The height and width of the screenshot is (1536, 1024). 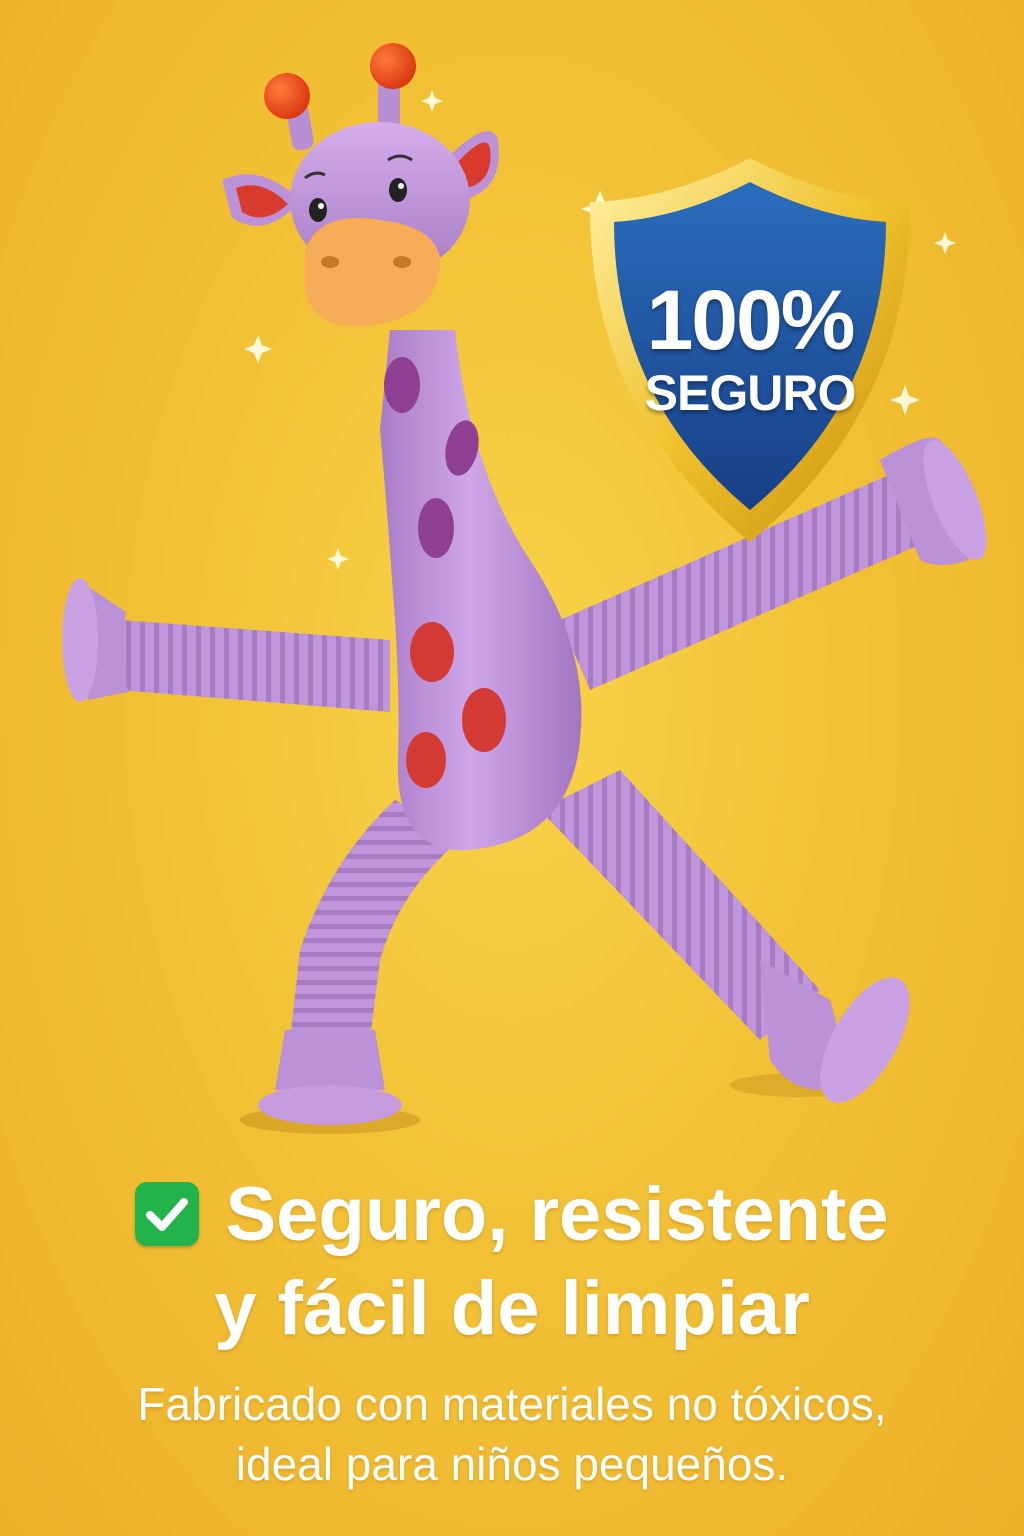 I want to click on headline-line-1: Seguro, resistente, so click(x=512, y=1215).